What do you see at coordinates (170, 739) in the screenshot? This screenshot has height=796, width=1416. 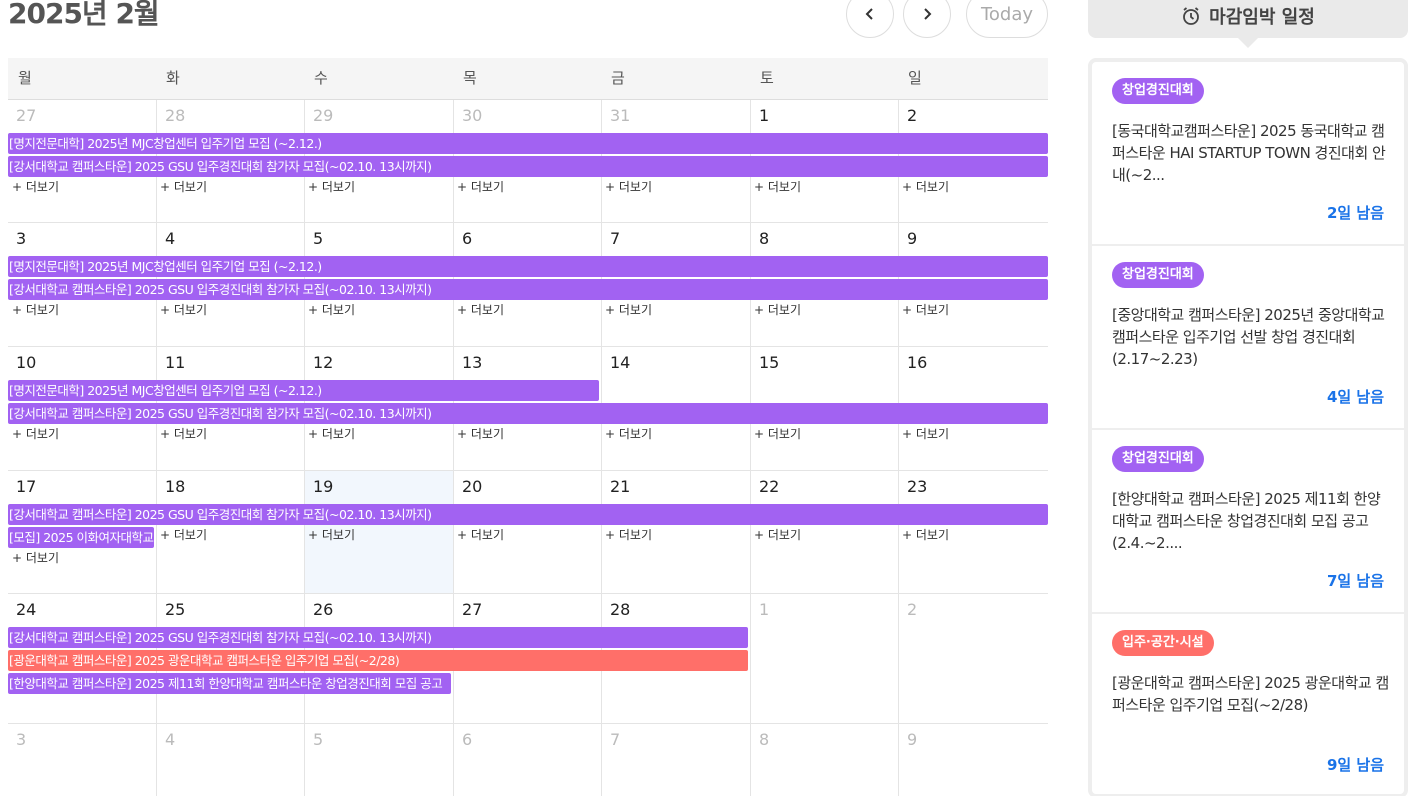 I see `day-number: 4` at bounding box center [170, 739].